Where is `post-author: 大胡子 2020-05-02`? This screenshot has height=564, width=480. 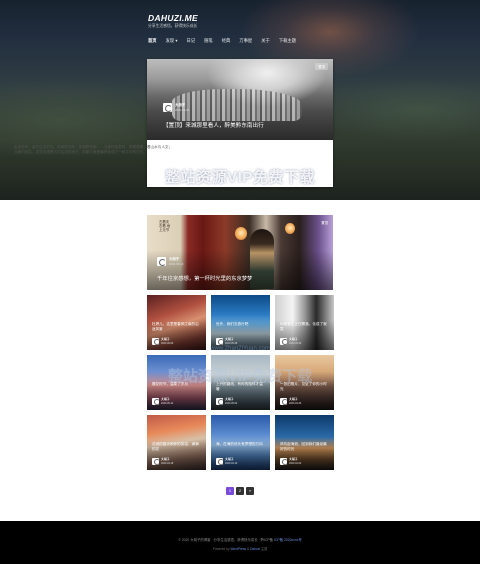
post-author: 大胡子 2020-05-02 is located at coordinates (226, 401).